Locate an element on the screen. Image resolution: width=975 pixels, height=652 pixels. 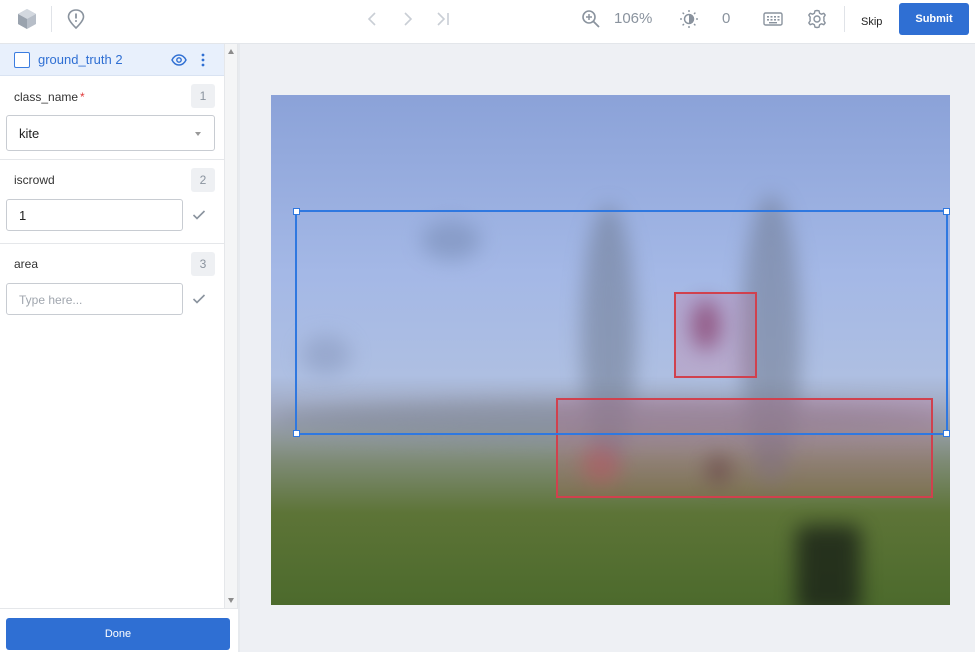
attribute-class-name: class_name * 1 kite is located at coordinates (112, 118).